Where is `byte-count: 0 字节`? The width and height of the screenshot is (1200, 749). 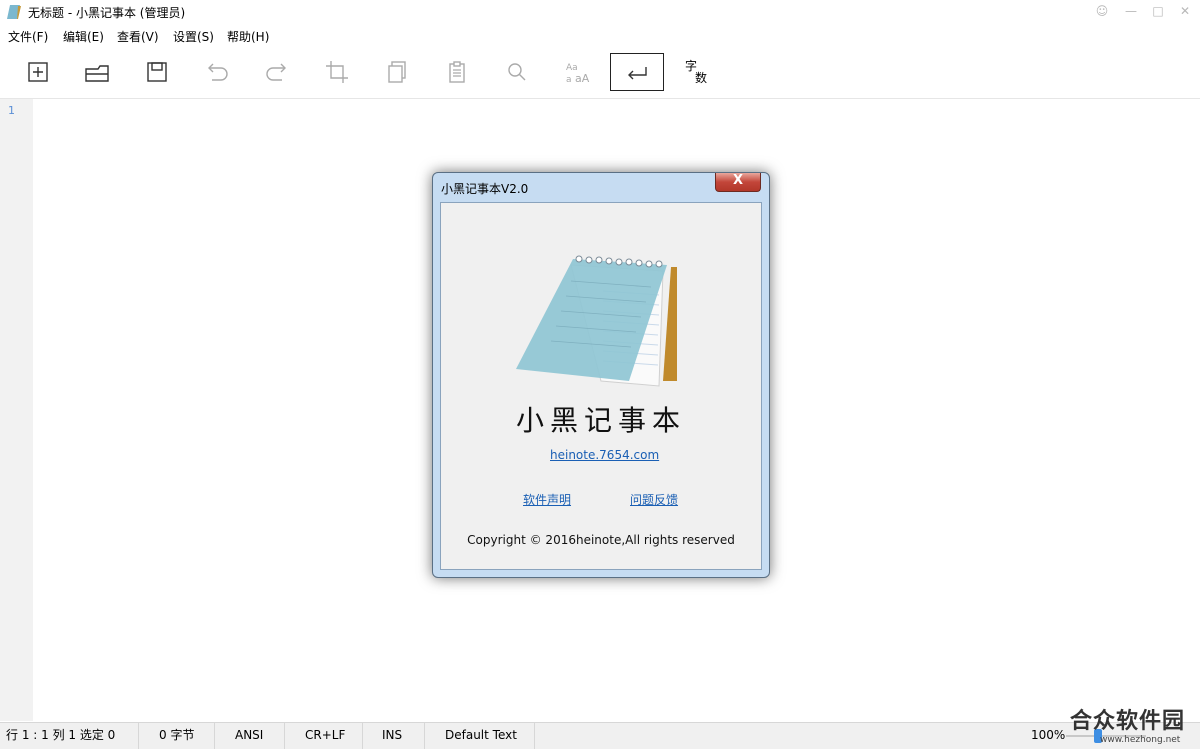
byte-count: 0 字节 is located at coordinates (177, 736).